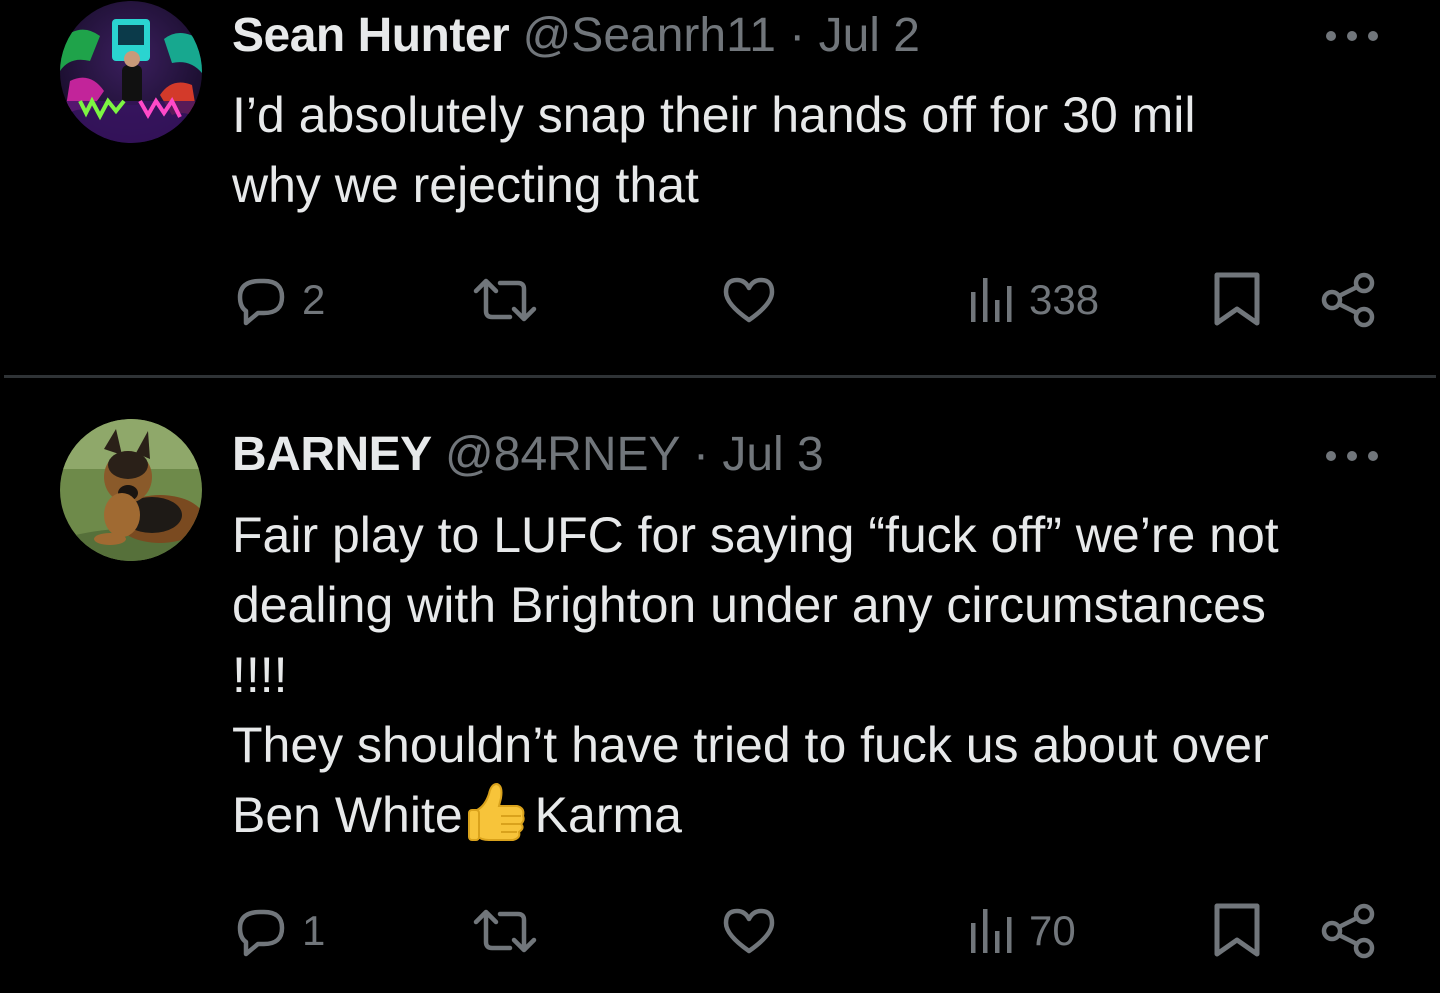 This screenshot has height=993, width=1440. What do you see at coordinates (806, 815) in the screenshot?
I see `tweet-text-line: Ben White Karma` at bounding box center [806, 815].